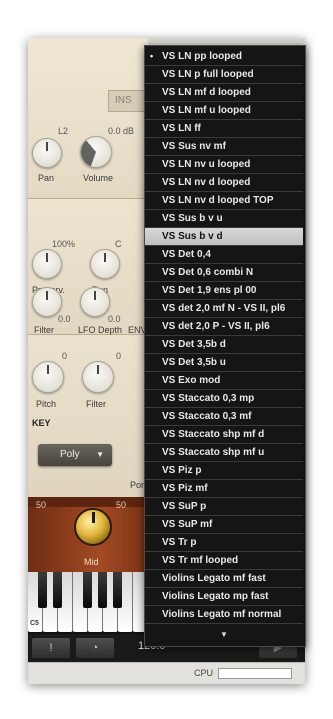 The height and width of the screenshot is (719, 333). What do you see at coordinates (206, 182) in the screenshot?
I see `preset-menu-item-label: VS LN nv d looped` at bounding box center [206, 182].